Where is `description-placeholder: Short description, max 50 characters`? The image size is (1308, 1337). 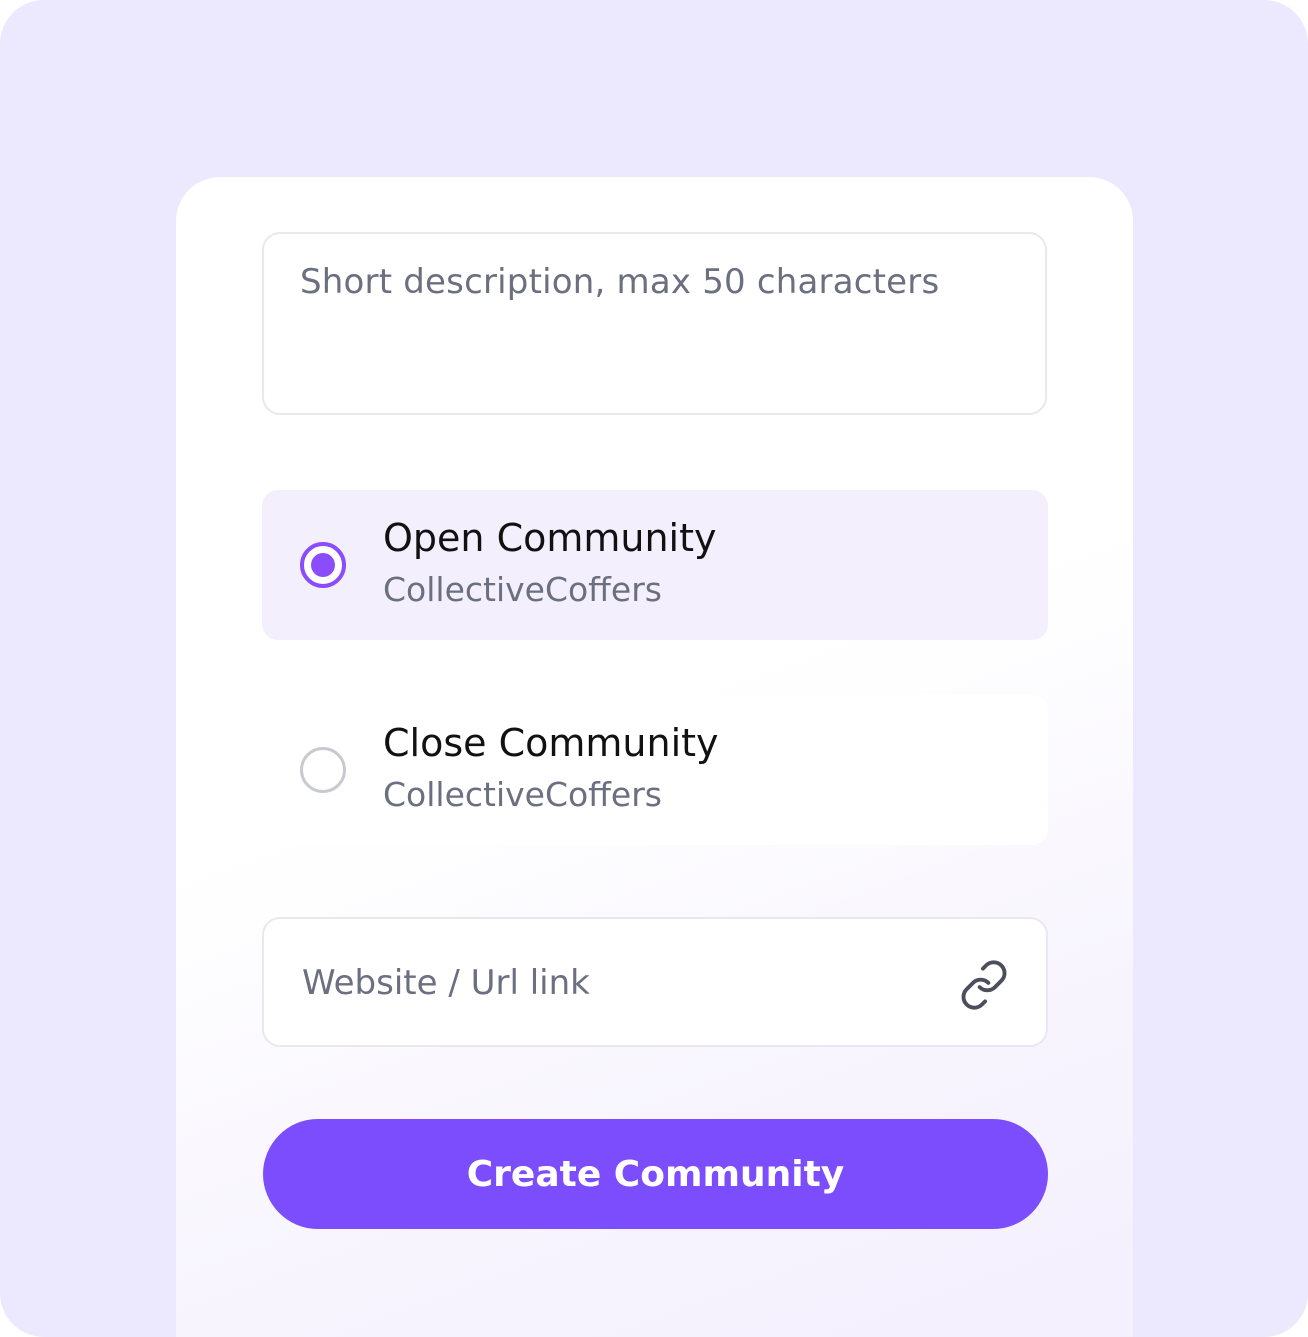 description-placeholder: Short description, max 50 characters is located at coordinates (620, 282).